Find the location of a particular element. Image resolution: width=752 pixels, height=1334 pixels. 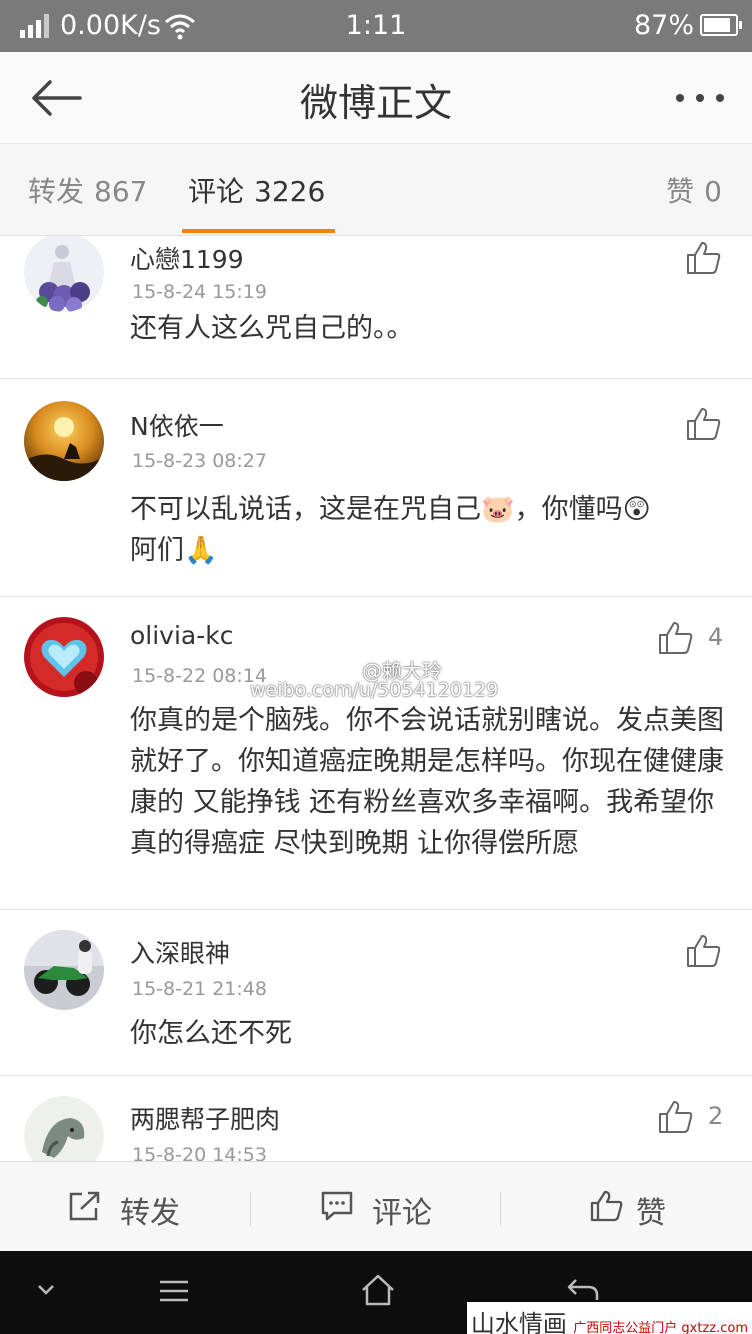

repost-button: 转发 is located at coordinates (143, 1207).